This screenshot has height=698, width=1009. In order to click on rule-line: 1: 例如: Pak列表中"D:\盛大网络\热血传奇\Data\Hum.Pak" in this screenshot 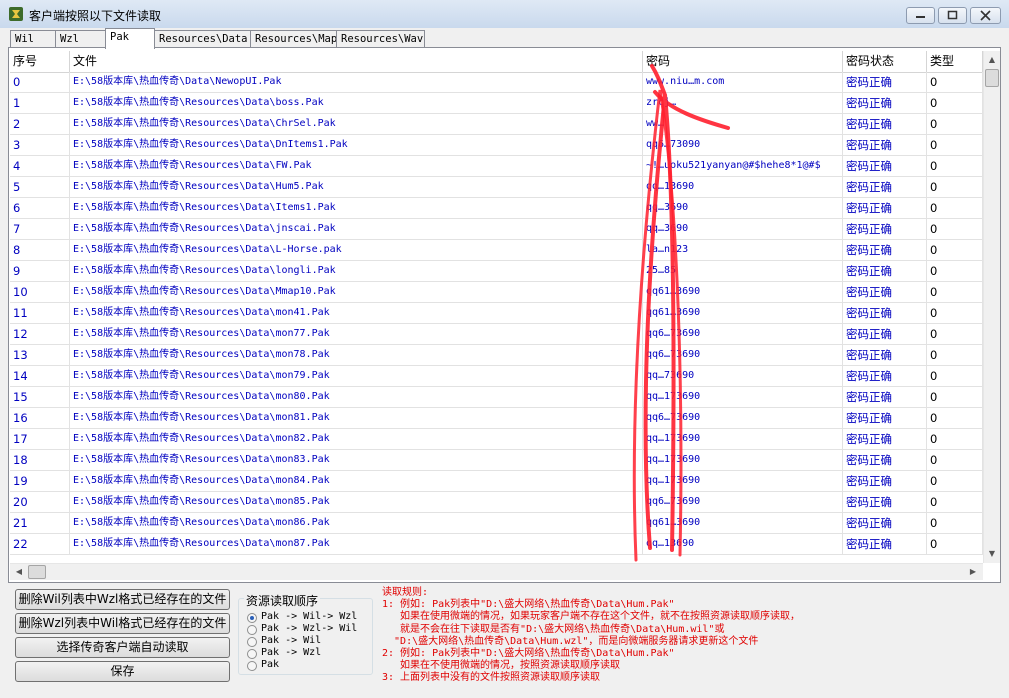, I will do `click(528, 605)`.